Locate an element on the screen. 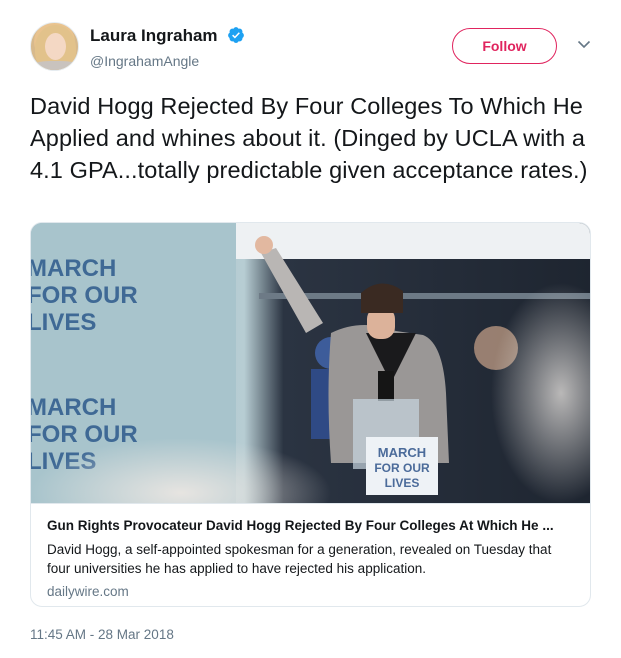 The width and height of the screenshot is (621, 658). chevron-down-icon is located at coordinates (584, 44).